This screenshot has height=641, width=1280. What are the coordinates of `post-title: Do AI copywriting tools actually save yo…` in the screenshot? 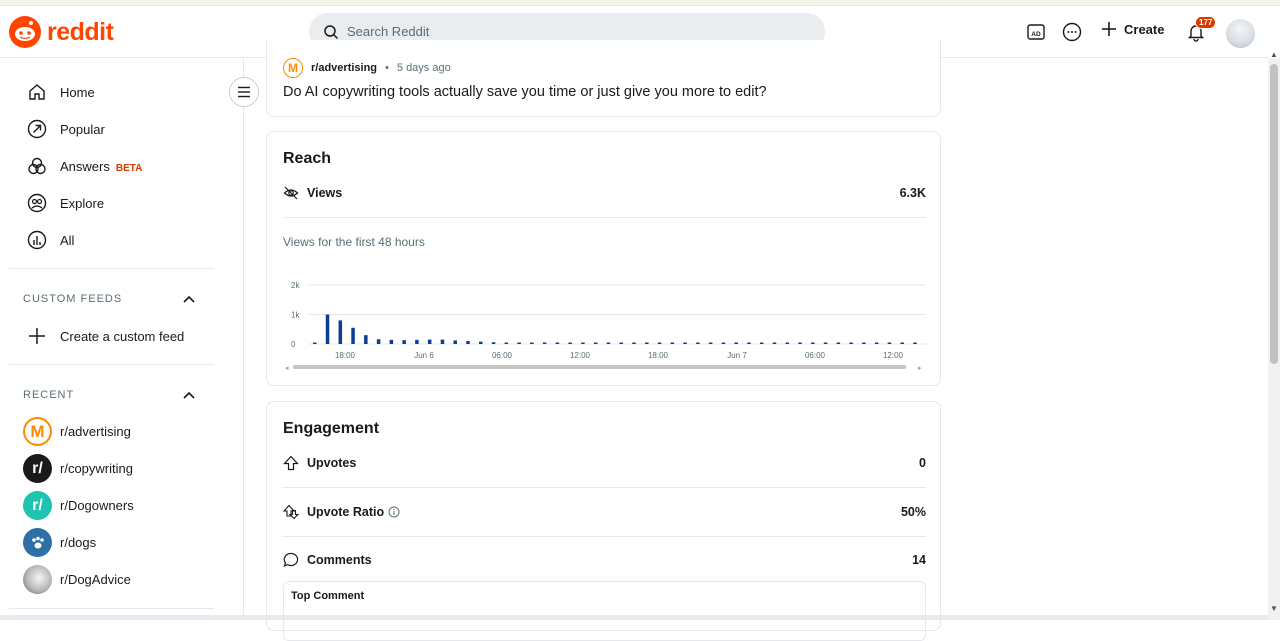 It's located at (525, 92).